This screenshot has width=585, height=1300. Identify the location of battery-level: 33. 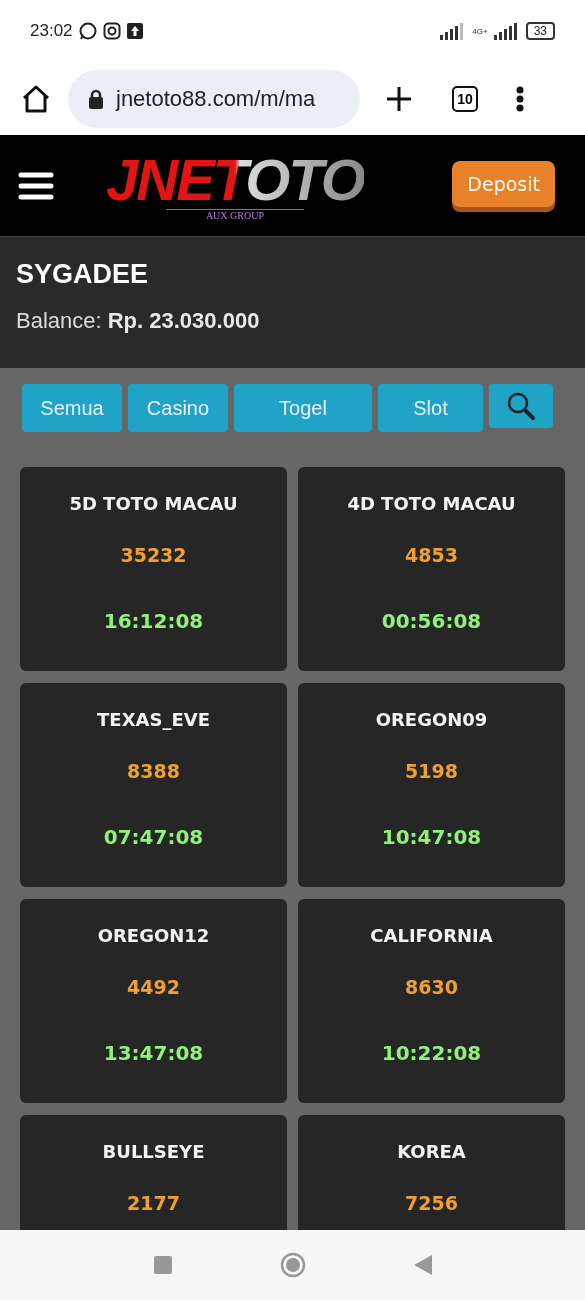
(540, 31).